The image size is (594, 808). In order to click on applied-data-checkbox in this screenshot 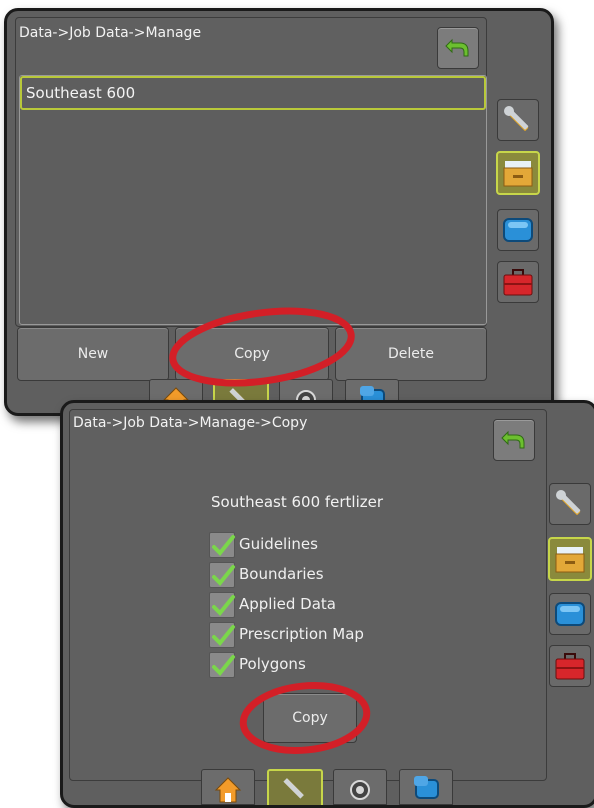, I will do `click(222, 605)`.